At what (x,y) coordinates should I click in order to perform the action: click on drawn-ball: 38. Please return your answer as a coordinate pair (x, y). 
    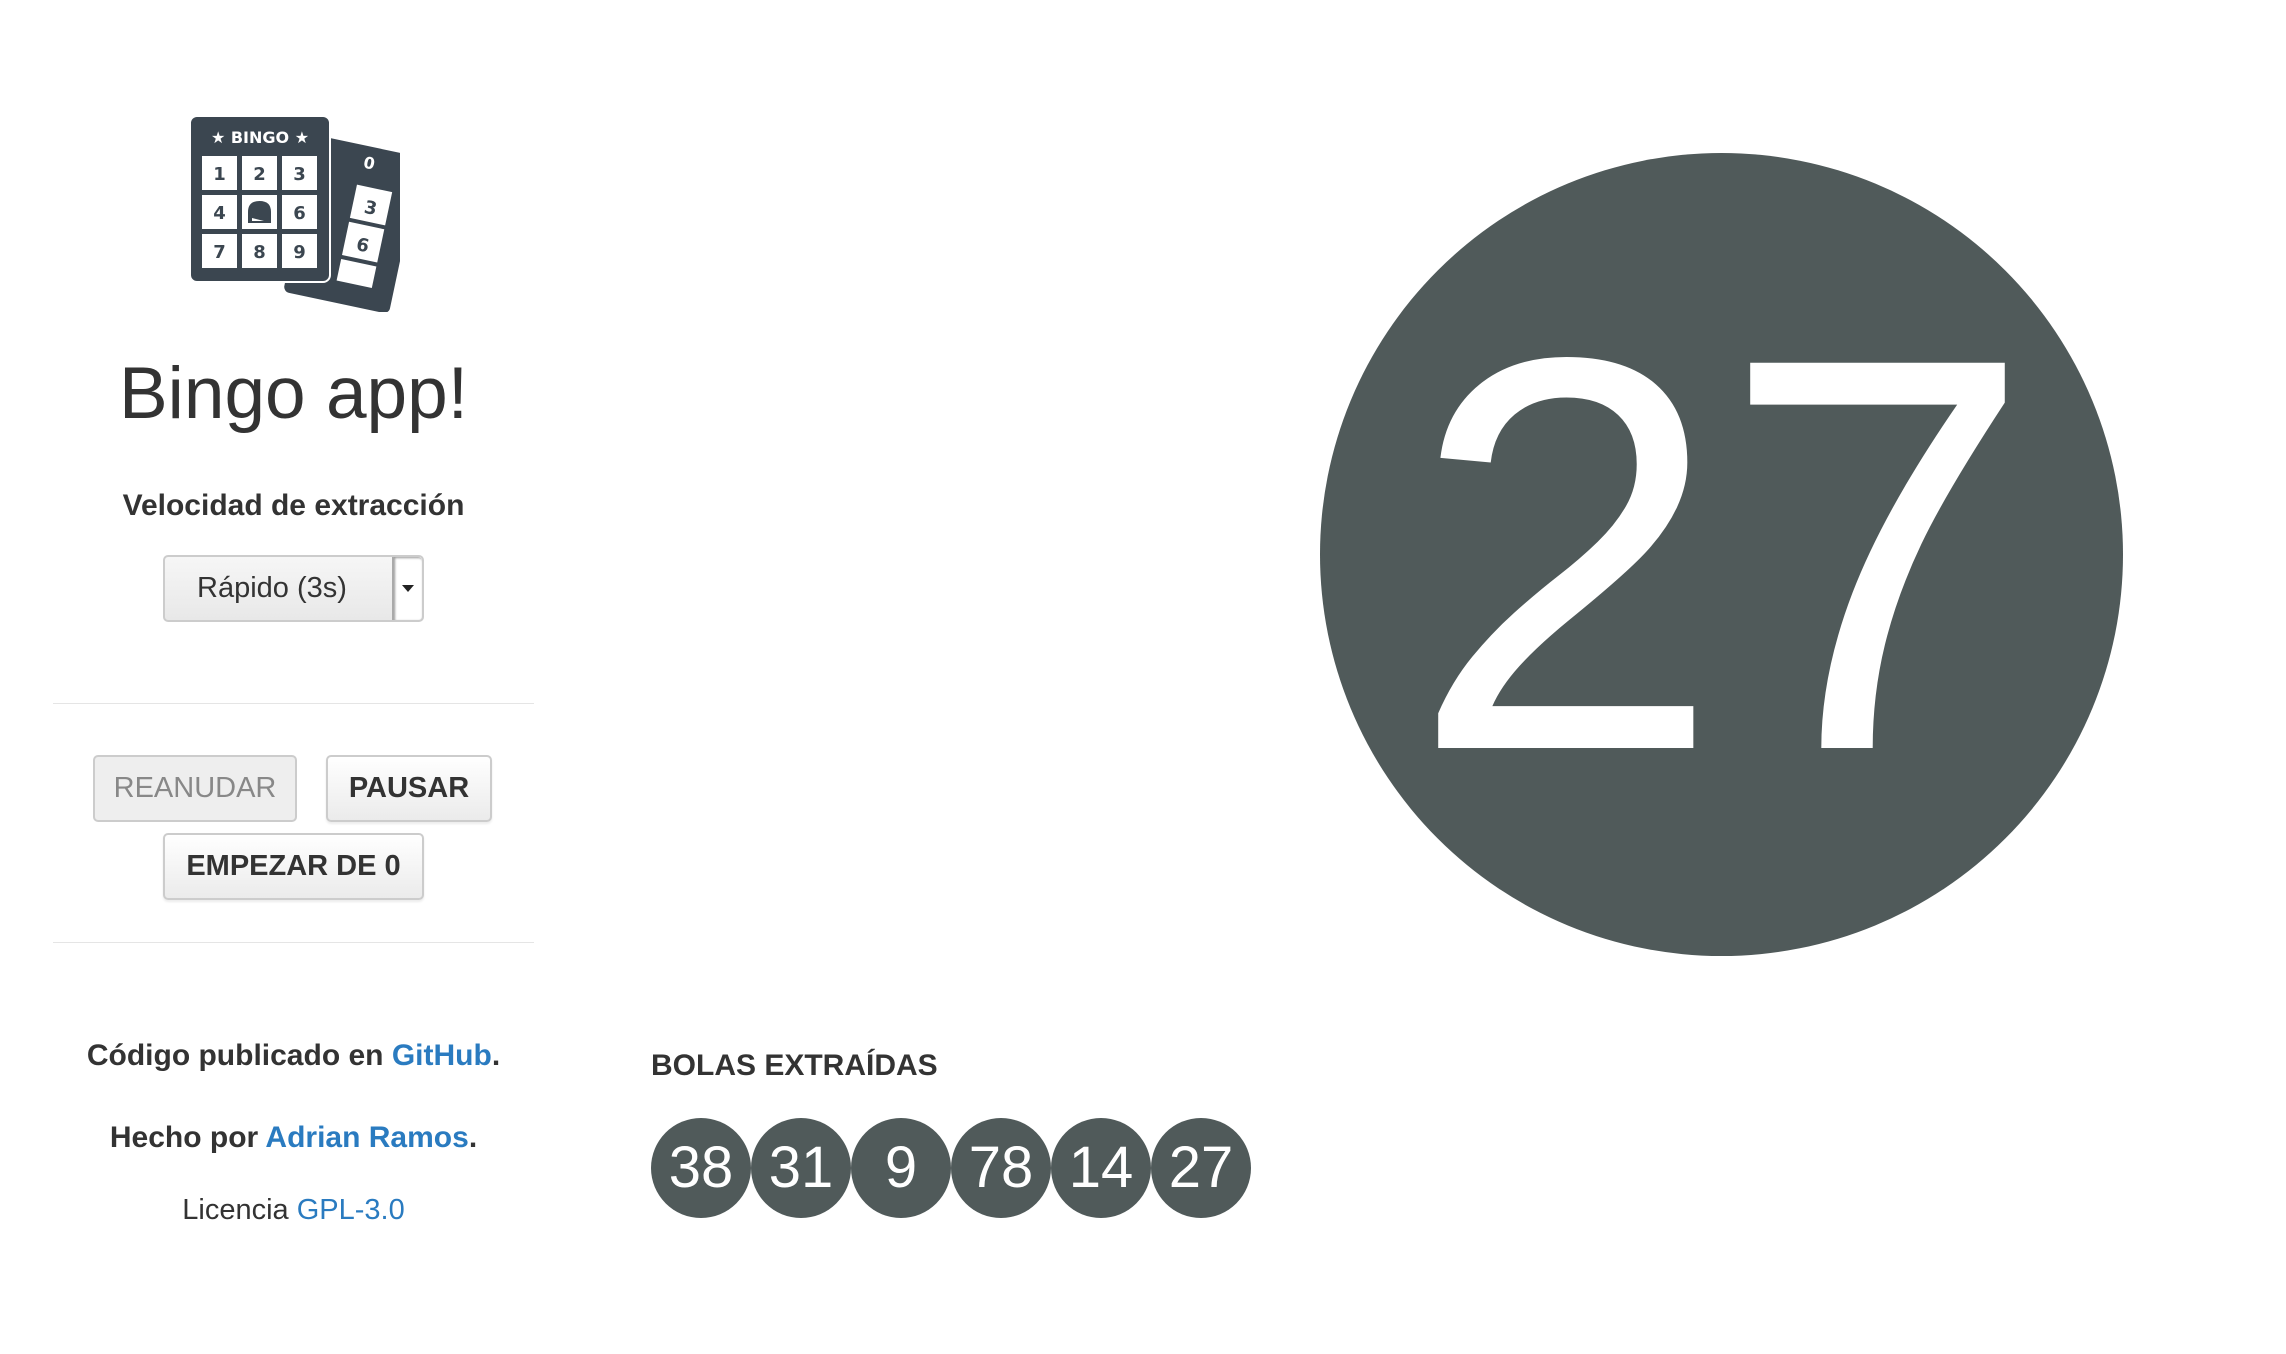
    Looking at the image, I should click on (701, 1168).